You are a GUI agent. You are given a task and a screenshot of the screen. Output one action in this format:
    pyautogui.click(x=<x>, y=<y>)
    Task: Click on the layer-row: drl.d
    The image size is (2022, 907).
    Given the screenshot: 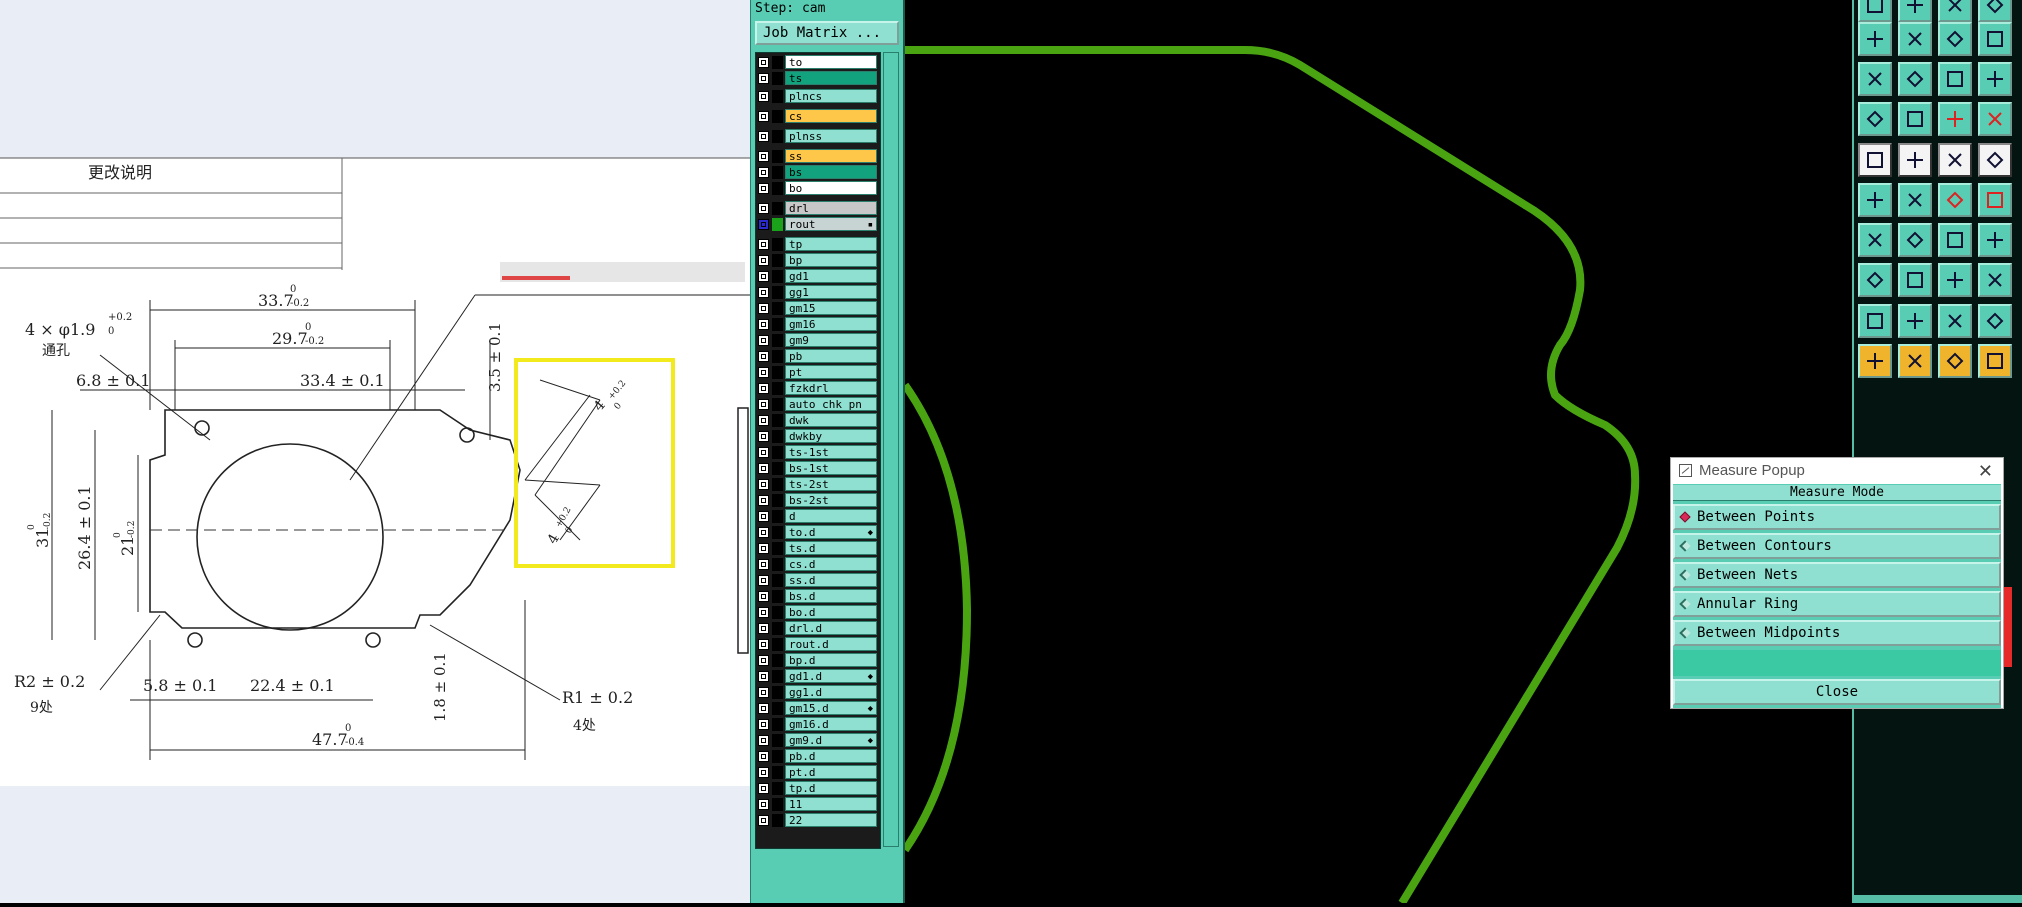 What is the action you would take?
    pyautogui.click(x=818, y=628)
    